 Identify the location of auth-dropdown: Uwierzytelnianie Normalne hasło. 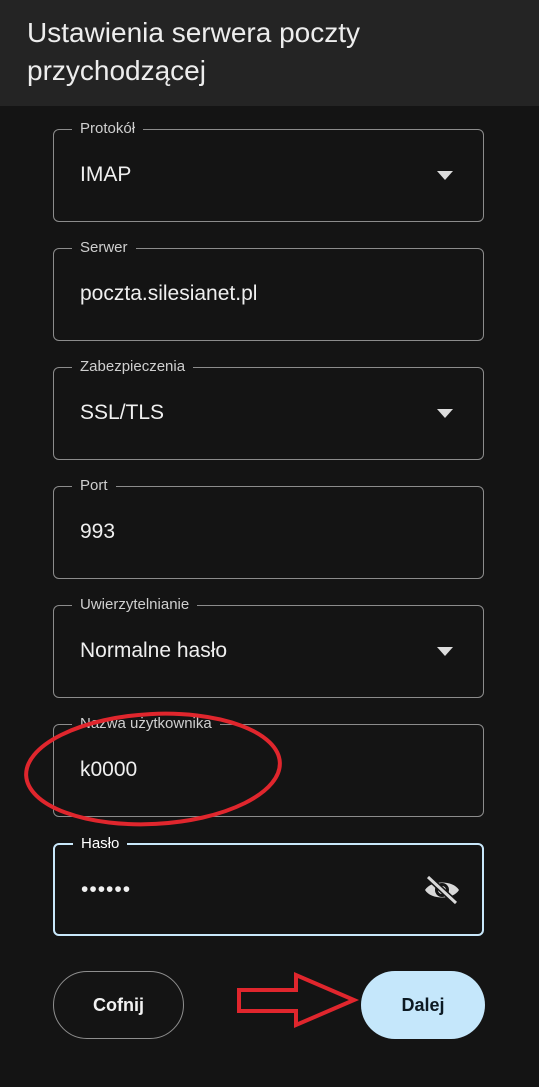
(268, 646).